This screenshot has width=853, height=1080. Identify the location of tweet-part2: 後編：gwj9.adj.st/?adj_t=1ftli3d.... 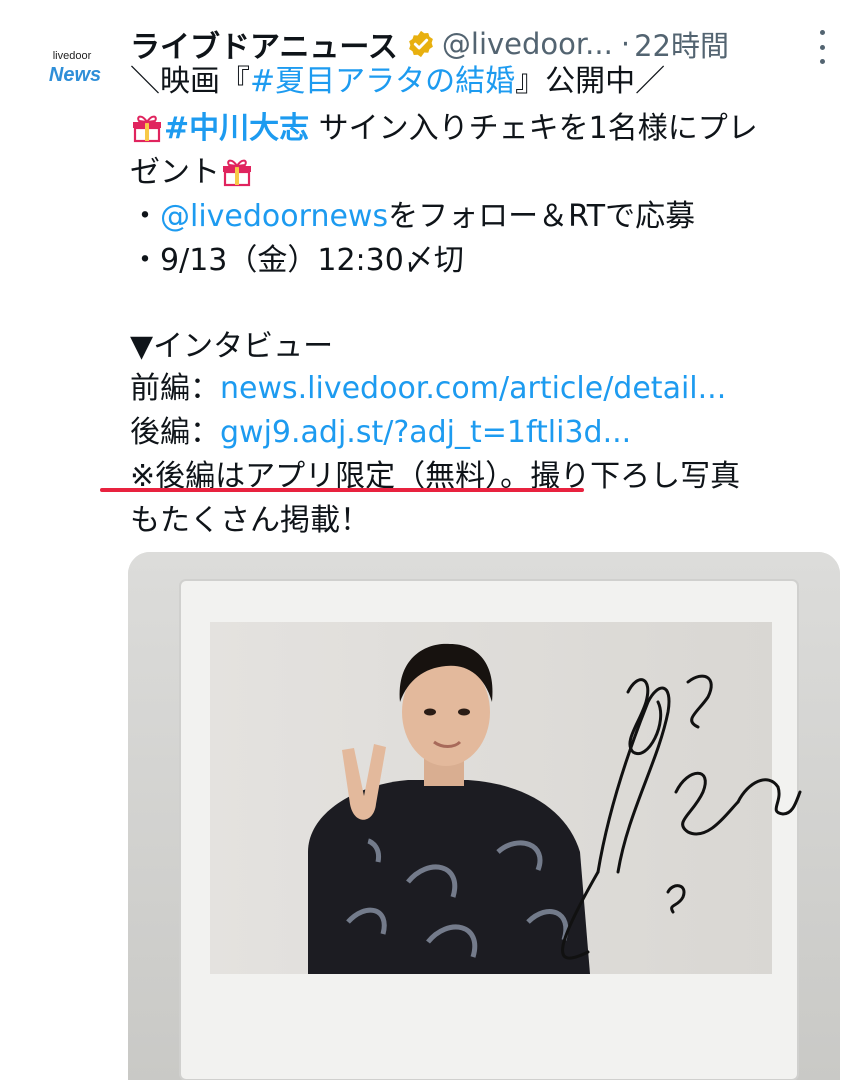
(380, 433).